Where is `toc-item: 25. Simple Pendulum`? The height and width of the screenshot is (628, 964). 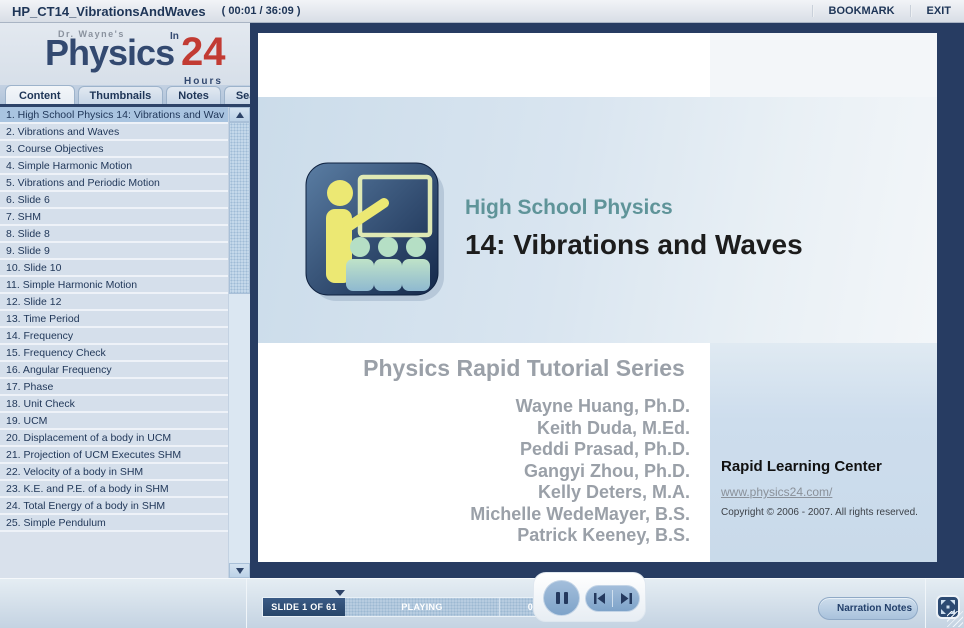
toc-item: 25. Simple Pendulum is located at coordinates (114, 523).